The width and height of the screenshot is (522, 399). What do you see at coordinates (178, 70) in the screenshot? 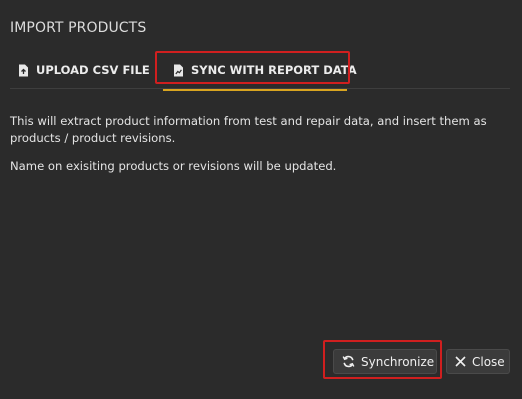
I see `report-chart-icon` at bounding box center [178, 70].